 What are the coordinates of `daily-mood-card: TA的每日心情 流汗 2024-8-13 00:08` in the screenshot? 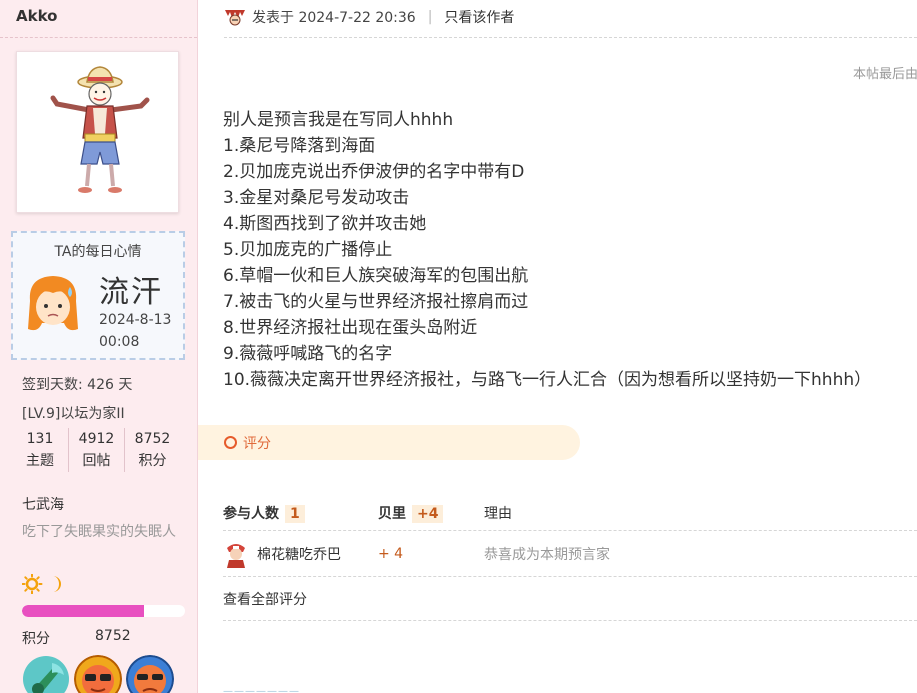 It's located at (98, 295).